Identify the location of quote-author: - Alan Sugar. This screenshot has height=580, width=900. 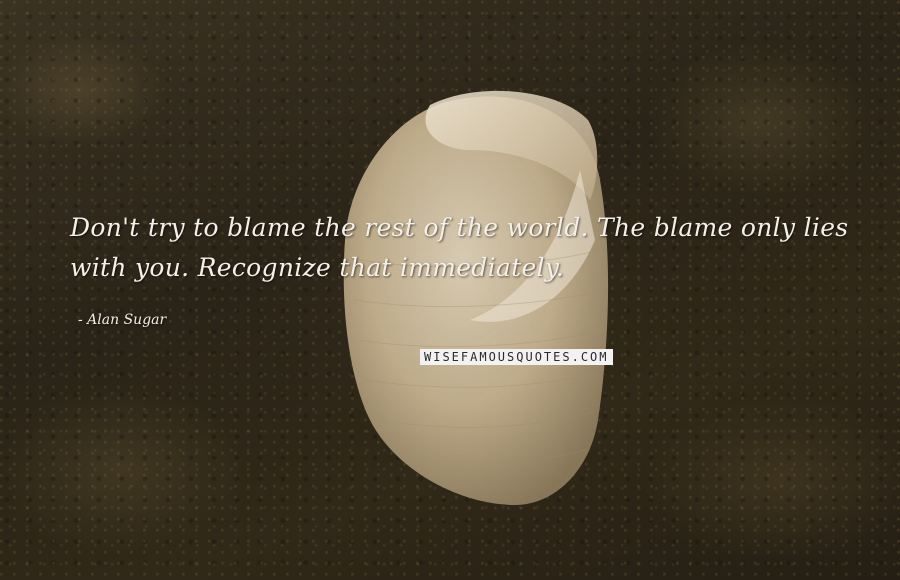
(122, 320).